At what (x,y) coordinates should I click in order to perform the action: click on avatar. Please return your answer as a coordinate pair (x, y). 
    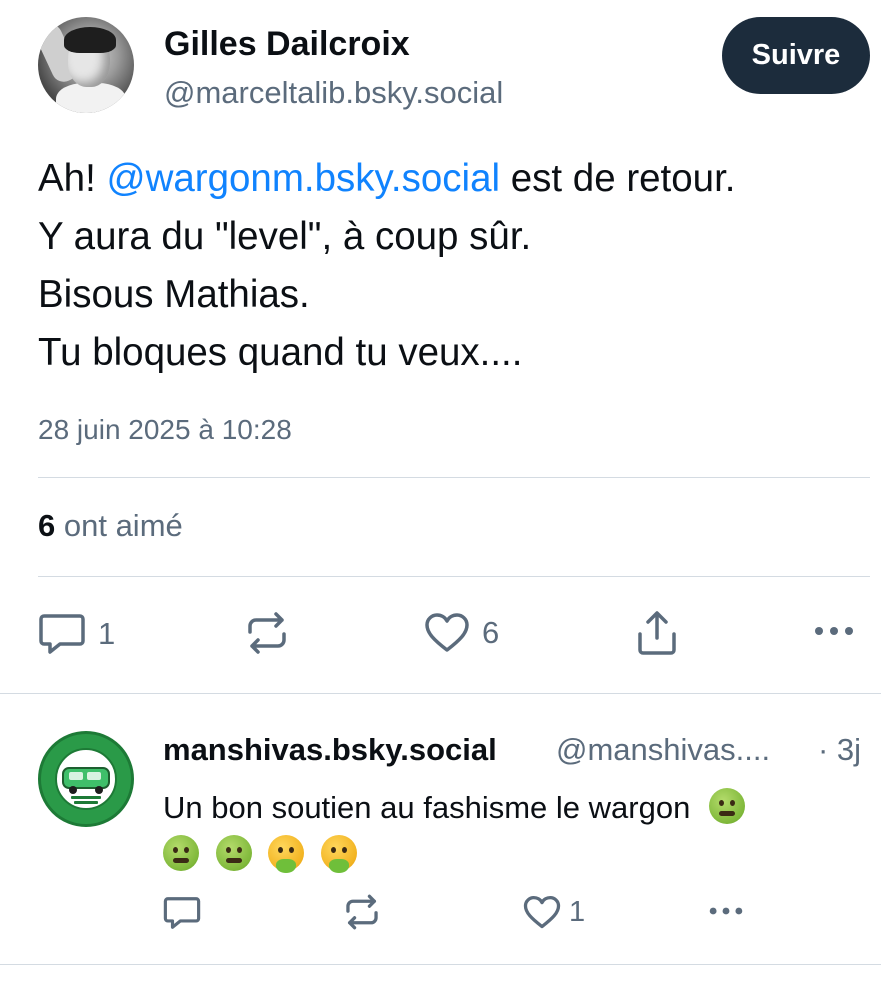
    Looking at the image, I should click on (86, 65).